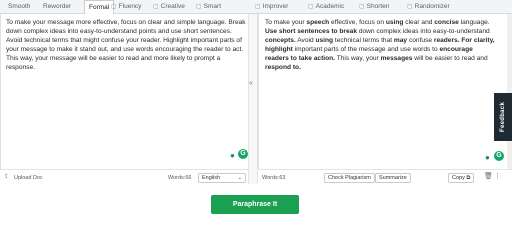 The height and width of the screenshot is (240, 512). I want to click on changed-phrase: respond to., so click(283, 67).